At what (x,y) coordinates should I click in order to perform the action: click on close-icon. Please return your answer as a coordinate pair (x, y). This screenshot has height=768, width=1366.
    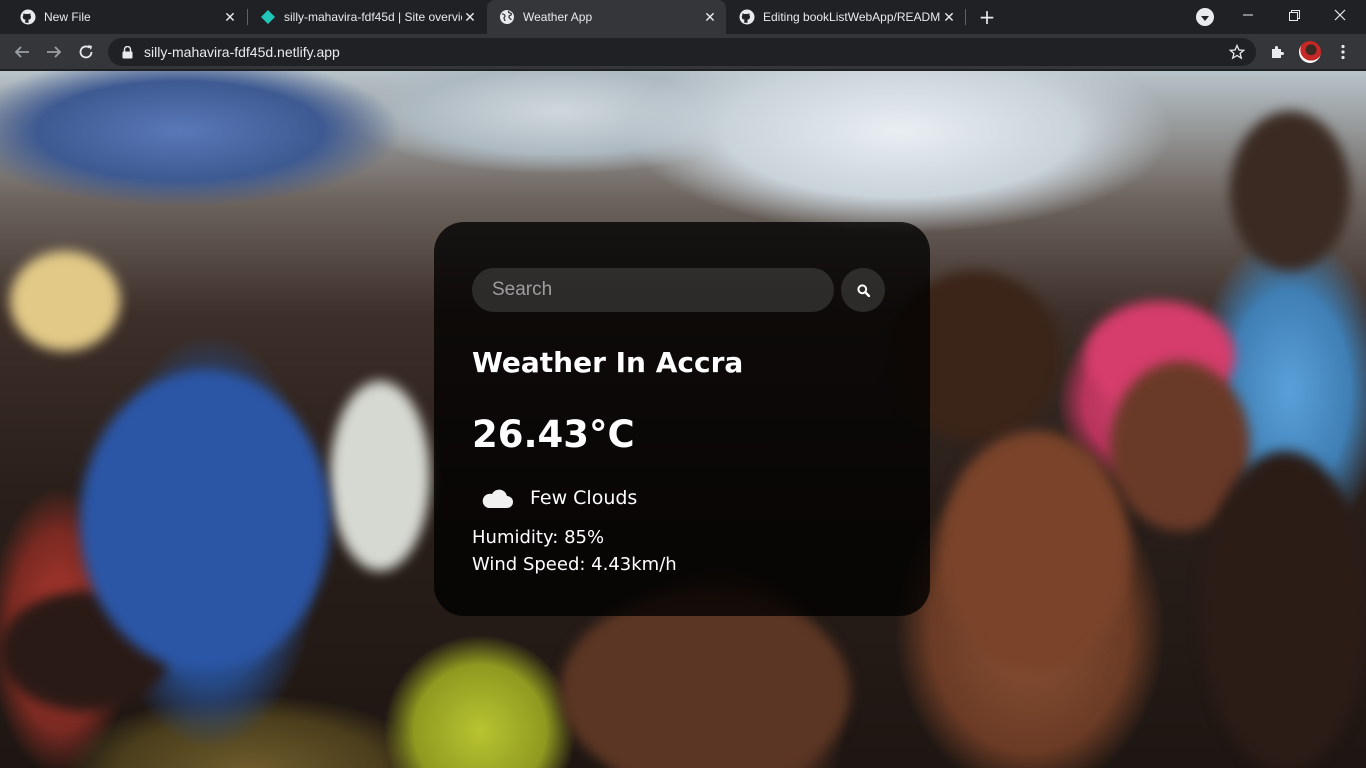
    Looking at the image, I should click on (1340, 15).